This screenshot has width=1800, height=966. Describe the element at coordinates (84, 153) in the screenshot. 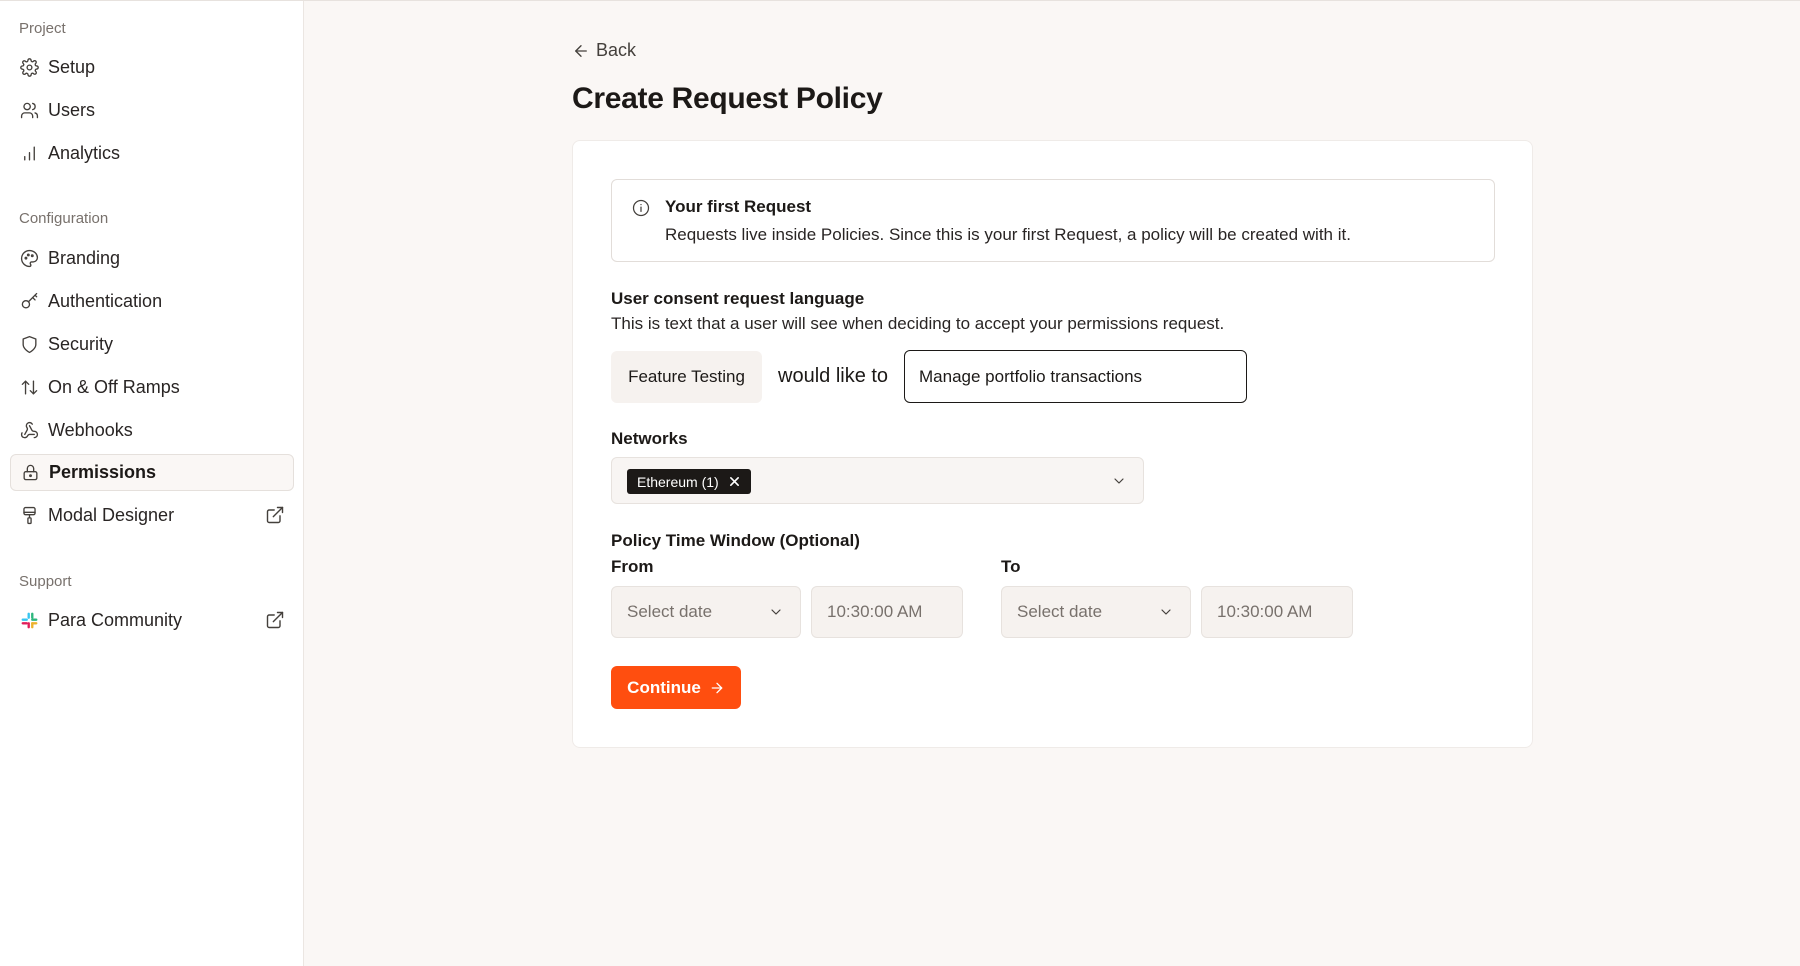

I see `sidebar-item-label: Analytics` at that location.